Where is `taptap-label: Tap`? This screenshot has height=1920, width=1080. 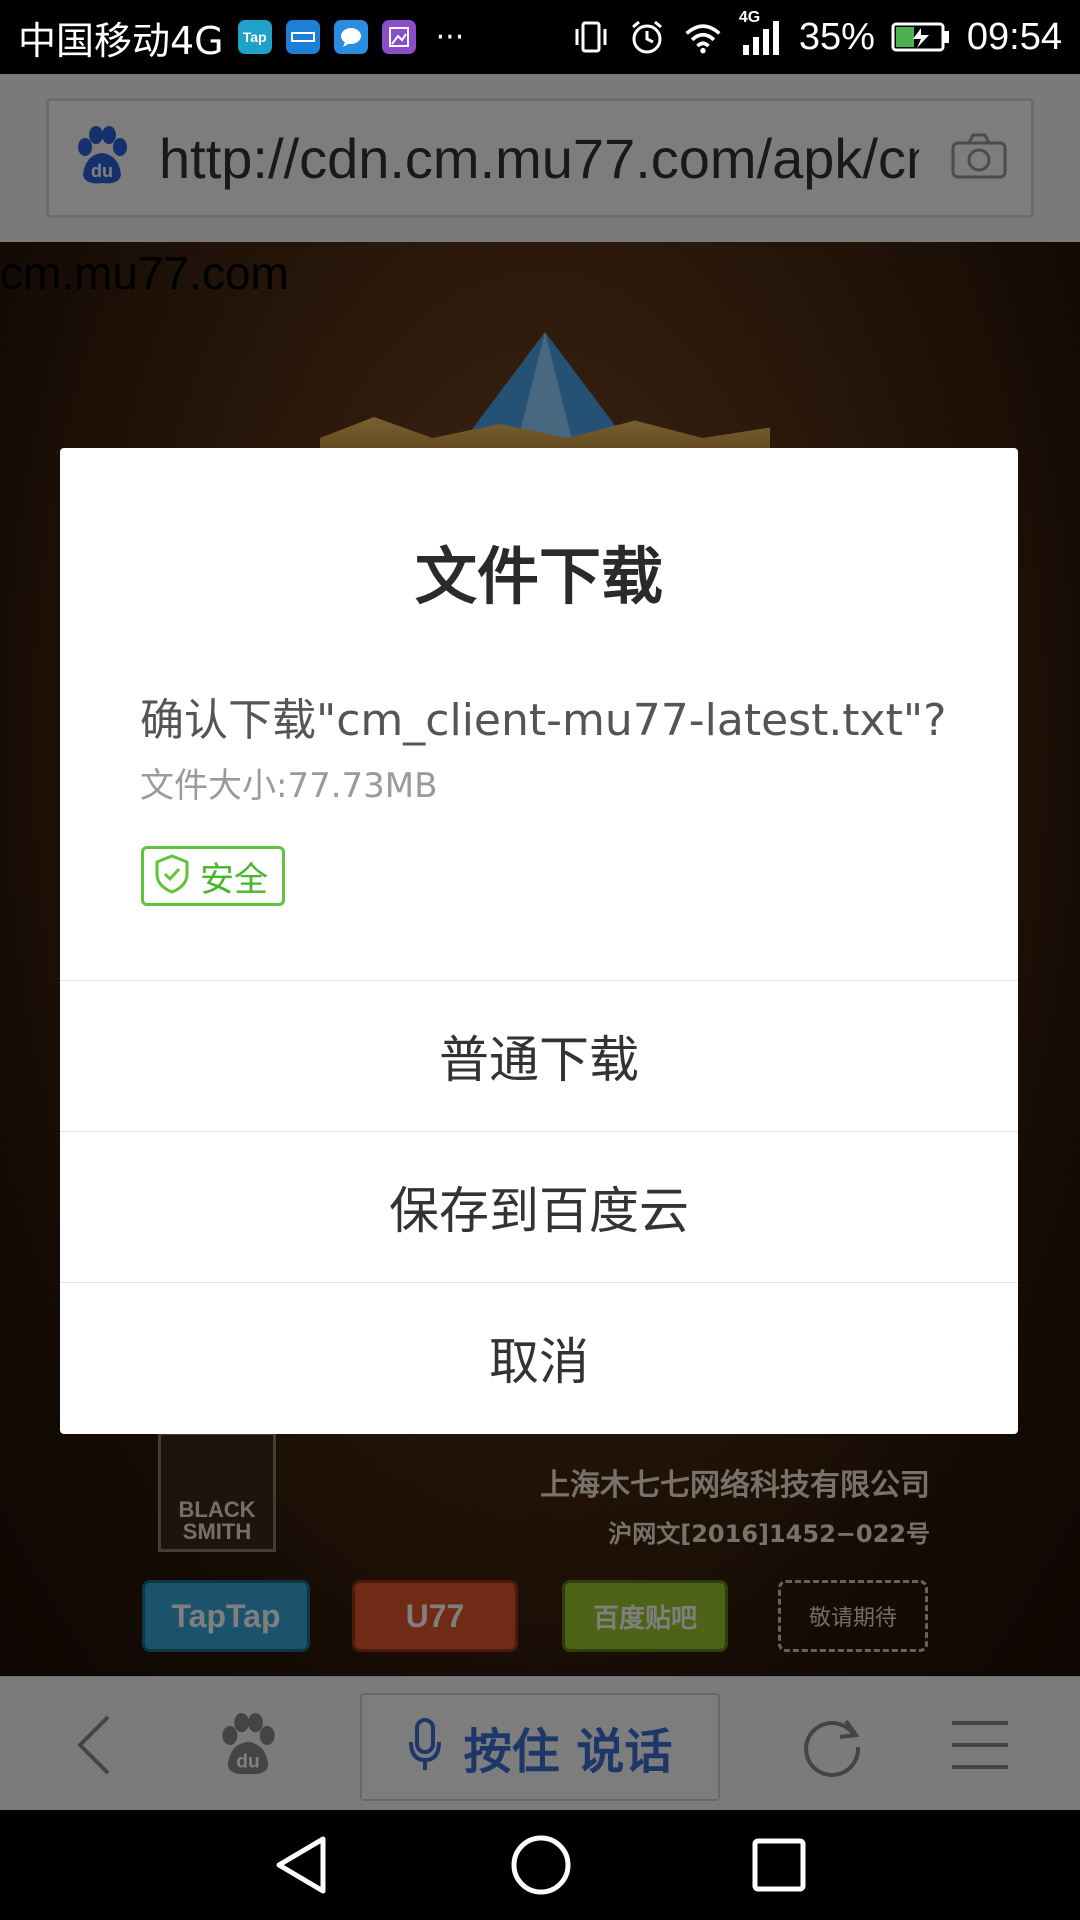
taptap-label: Tap is located at coordinates (254, 37).